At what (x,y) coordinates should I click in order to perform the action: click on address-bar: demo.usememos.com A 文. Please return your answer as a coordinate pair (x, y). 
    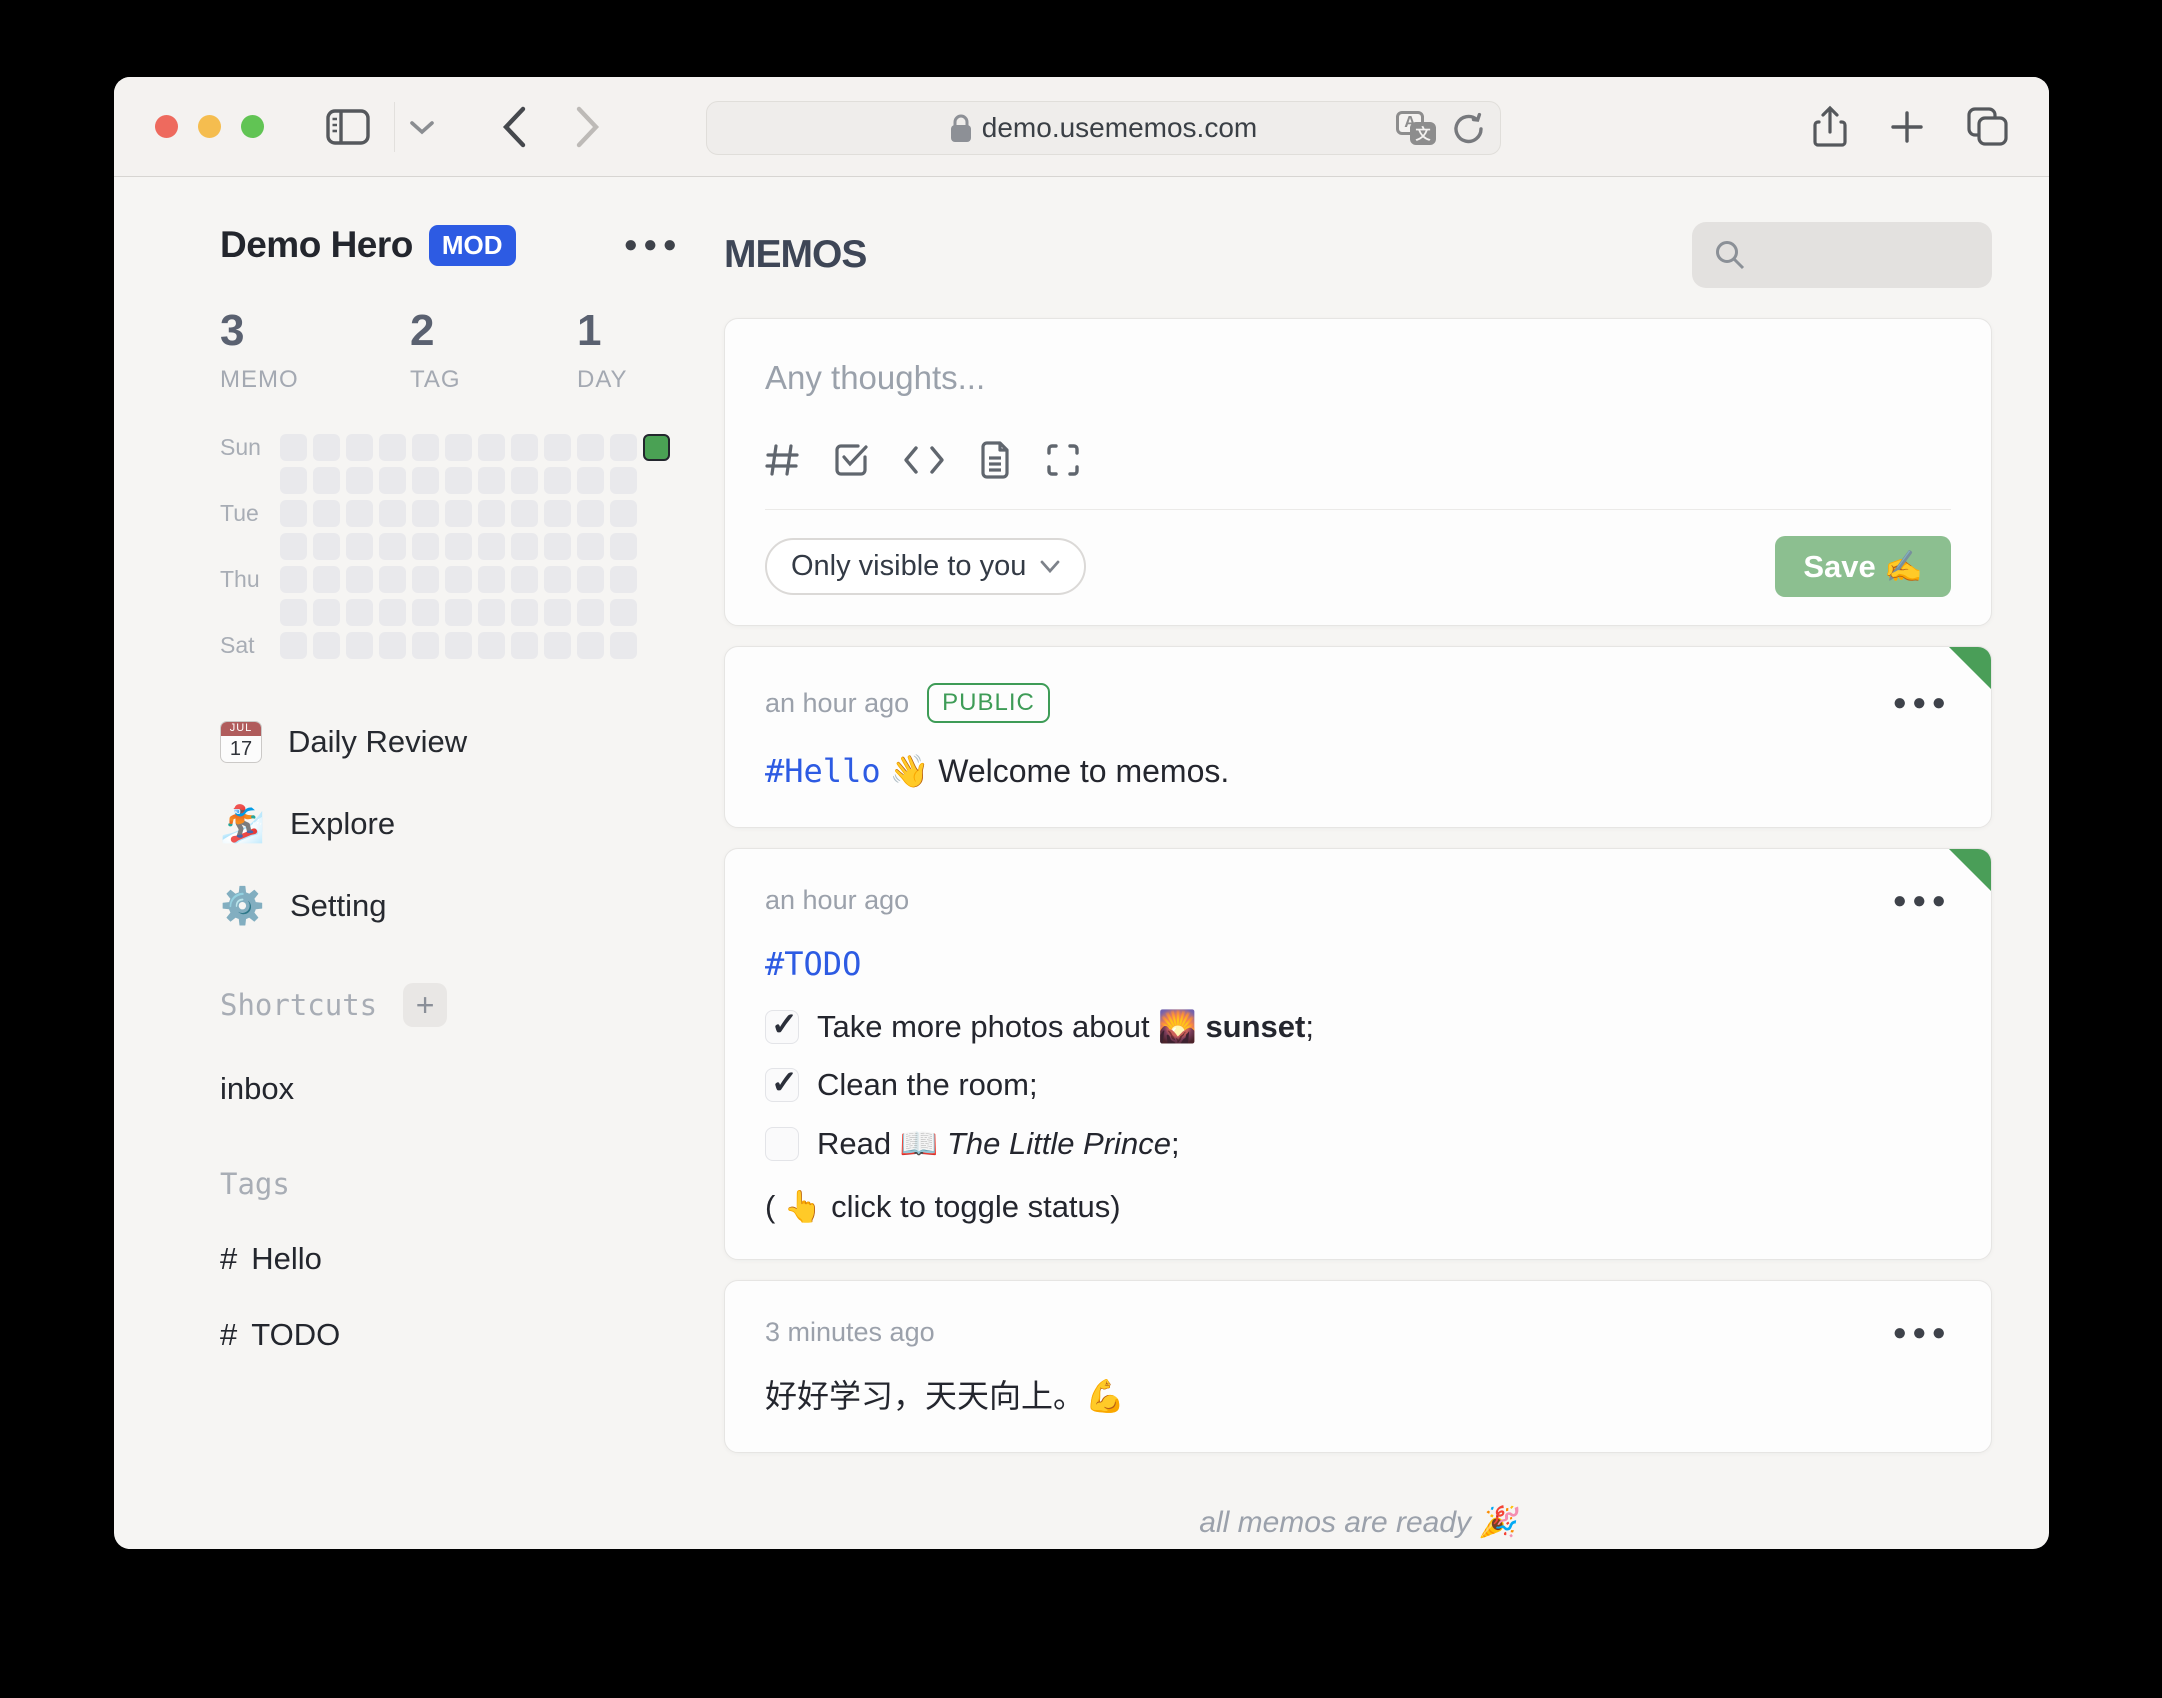
    Looking at the image, I should click on (1103, 128).